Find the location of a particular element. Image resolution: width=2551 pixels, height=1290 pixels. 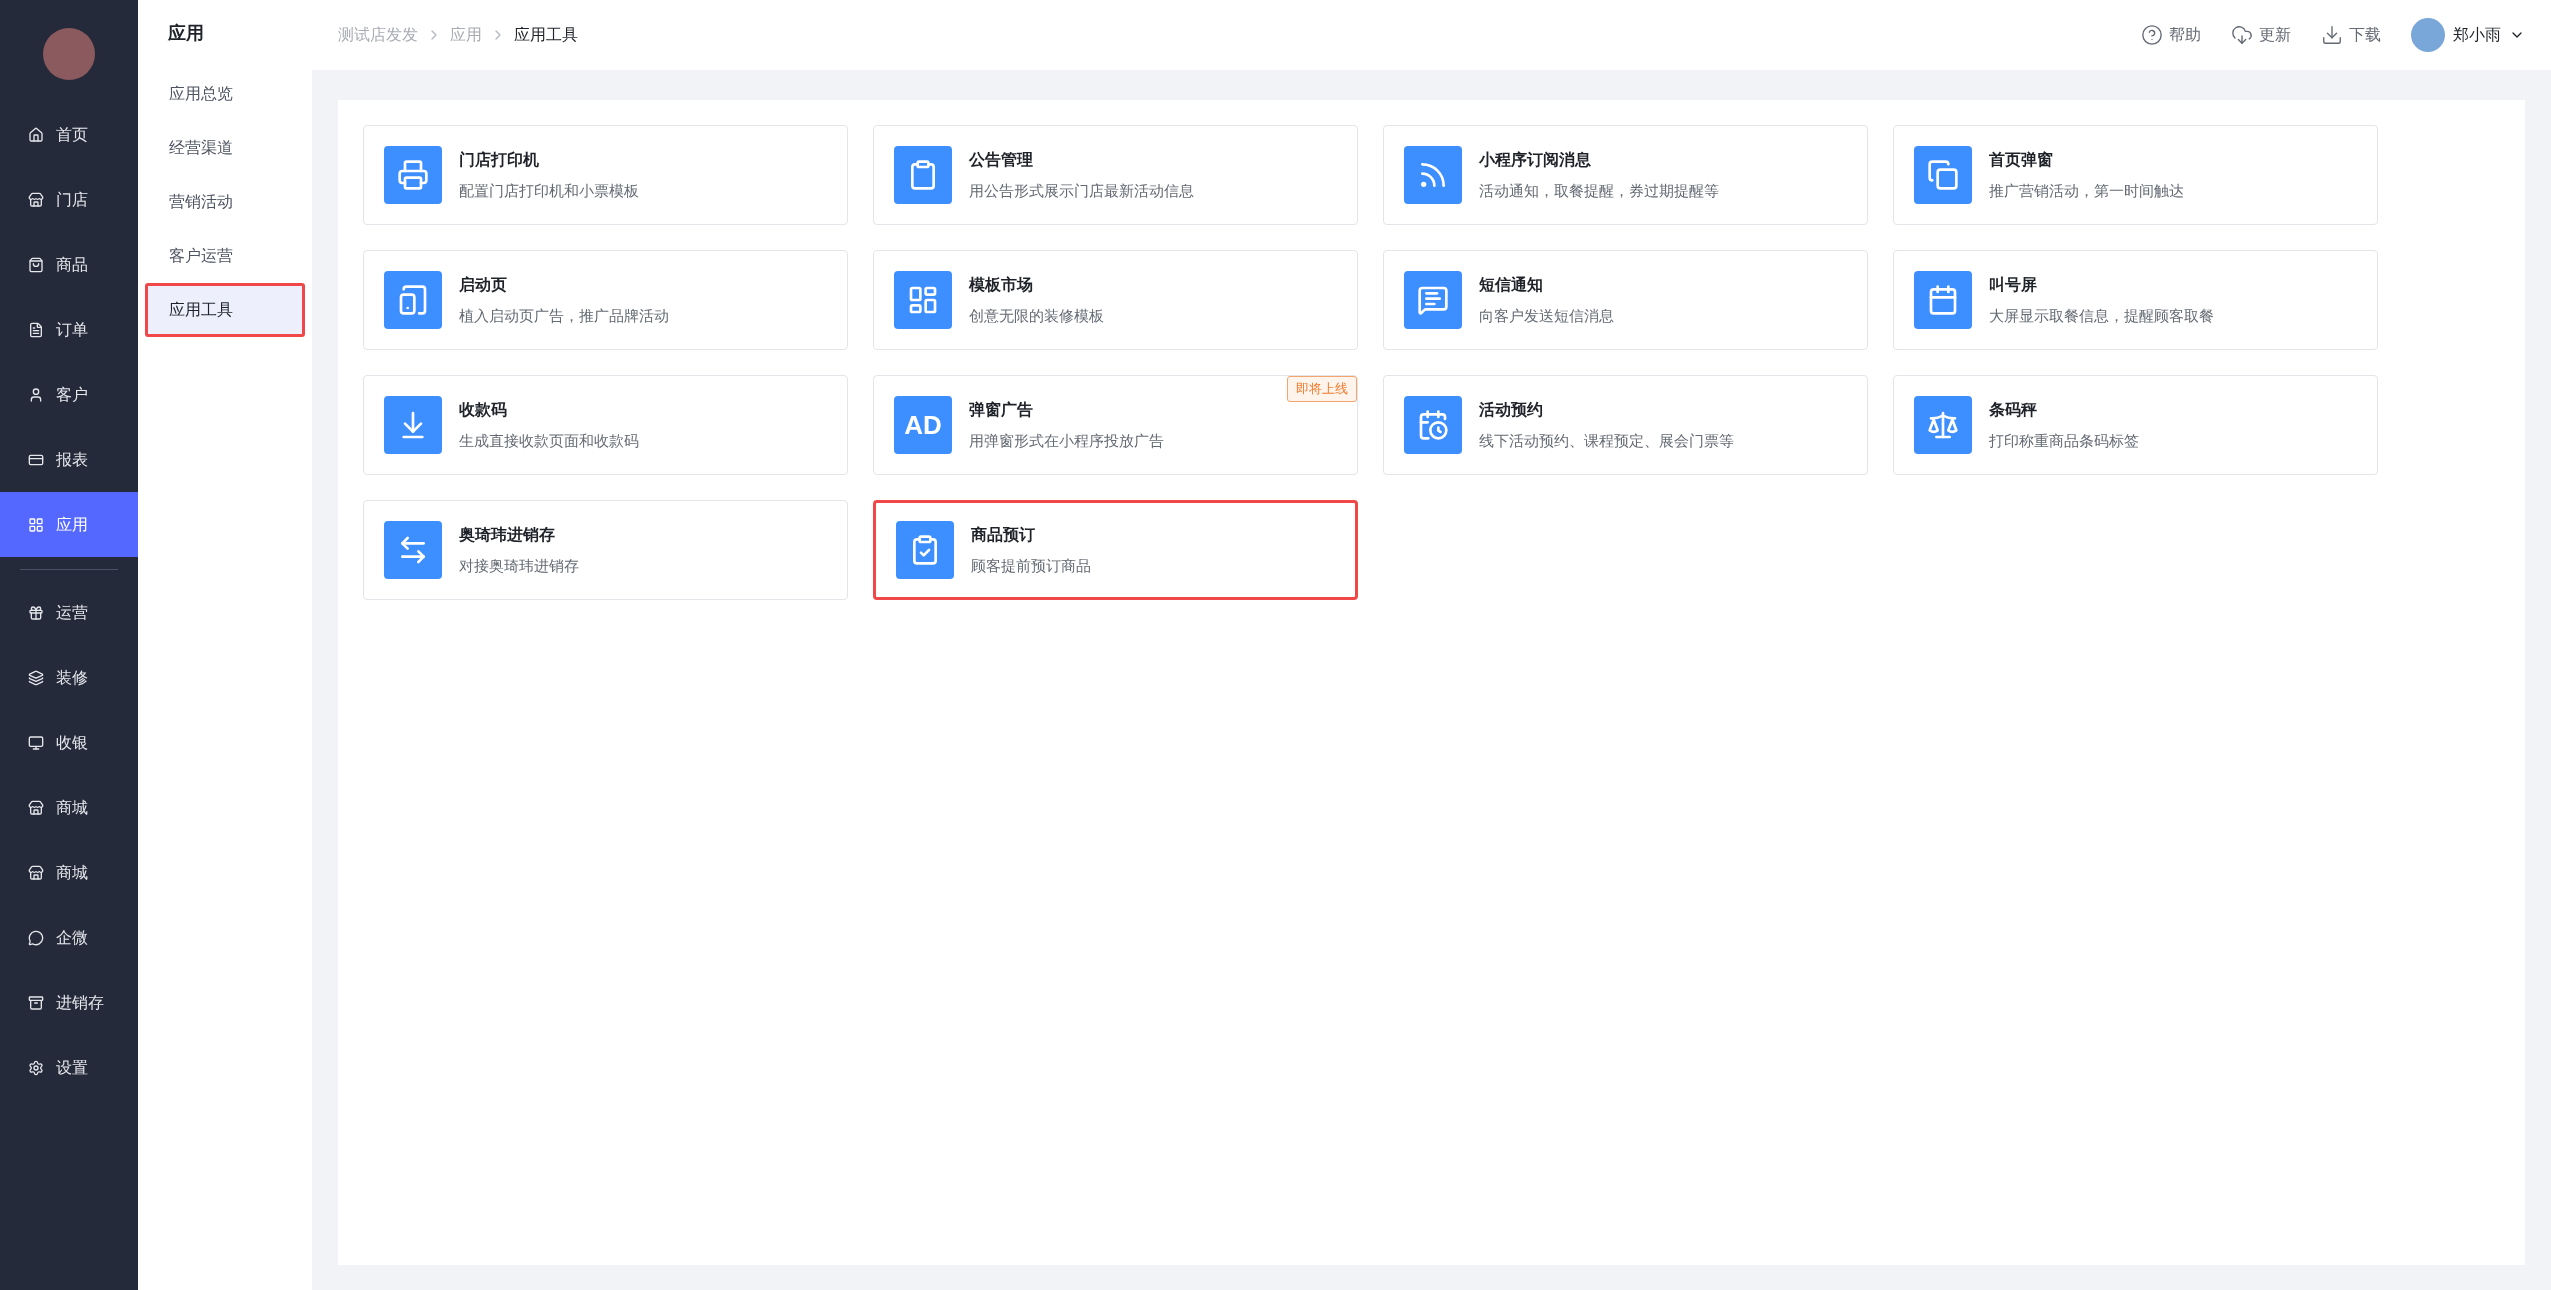

nav-item: 商品 is located at coordinates (69, 264).